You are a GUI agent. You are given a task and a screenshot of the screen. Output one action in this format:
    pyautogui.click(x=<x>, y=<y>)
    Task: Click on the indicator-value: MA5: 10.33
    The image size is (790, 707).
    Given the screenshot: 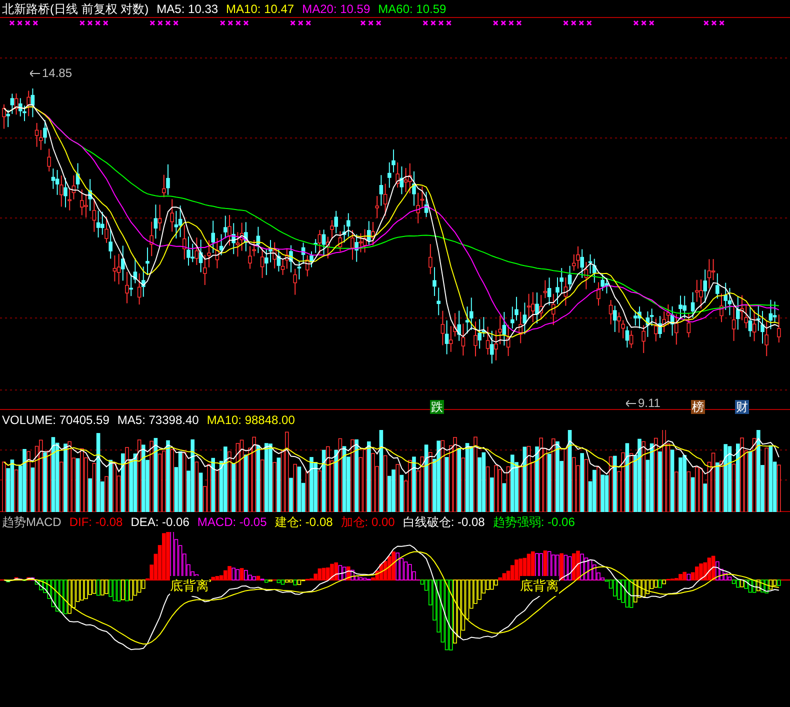 What is the action you would take?
    pyautogui.click(x=187, y=9)
    